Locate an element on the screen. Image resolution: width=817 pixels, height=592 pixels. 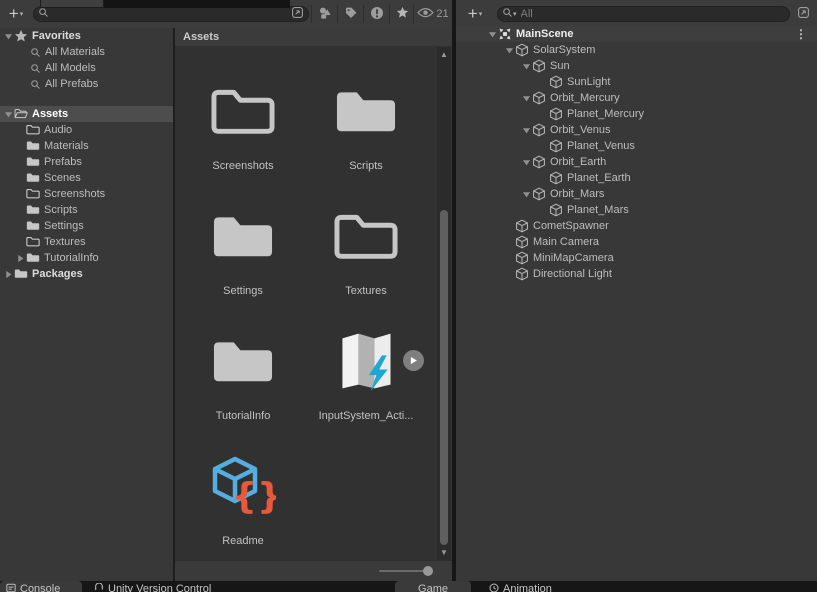
alert-button is located at coordinates (377, 14).